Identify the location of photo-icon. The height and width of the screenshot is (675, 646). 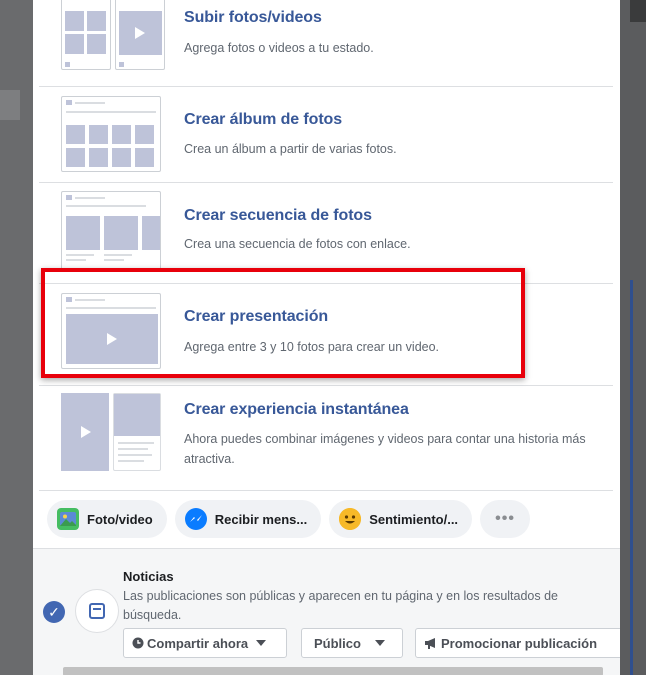
(68, 519).